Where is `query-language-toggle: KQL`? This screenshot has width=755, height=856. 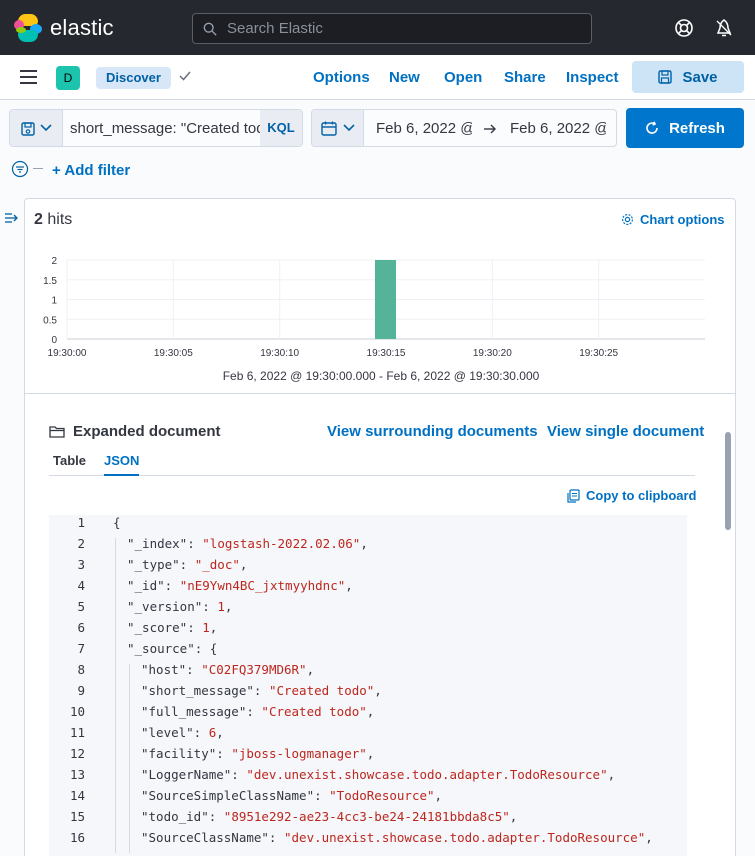
query-language-toggle: KQL is located at coordinates (281, 128).